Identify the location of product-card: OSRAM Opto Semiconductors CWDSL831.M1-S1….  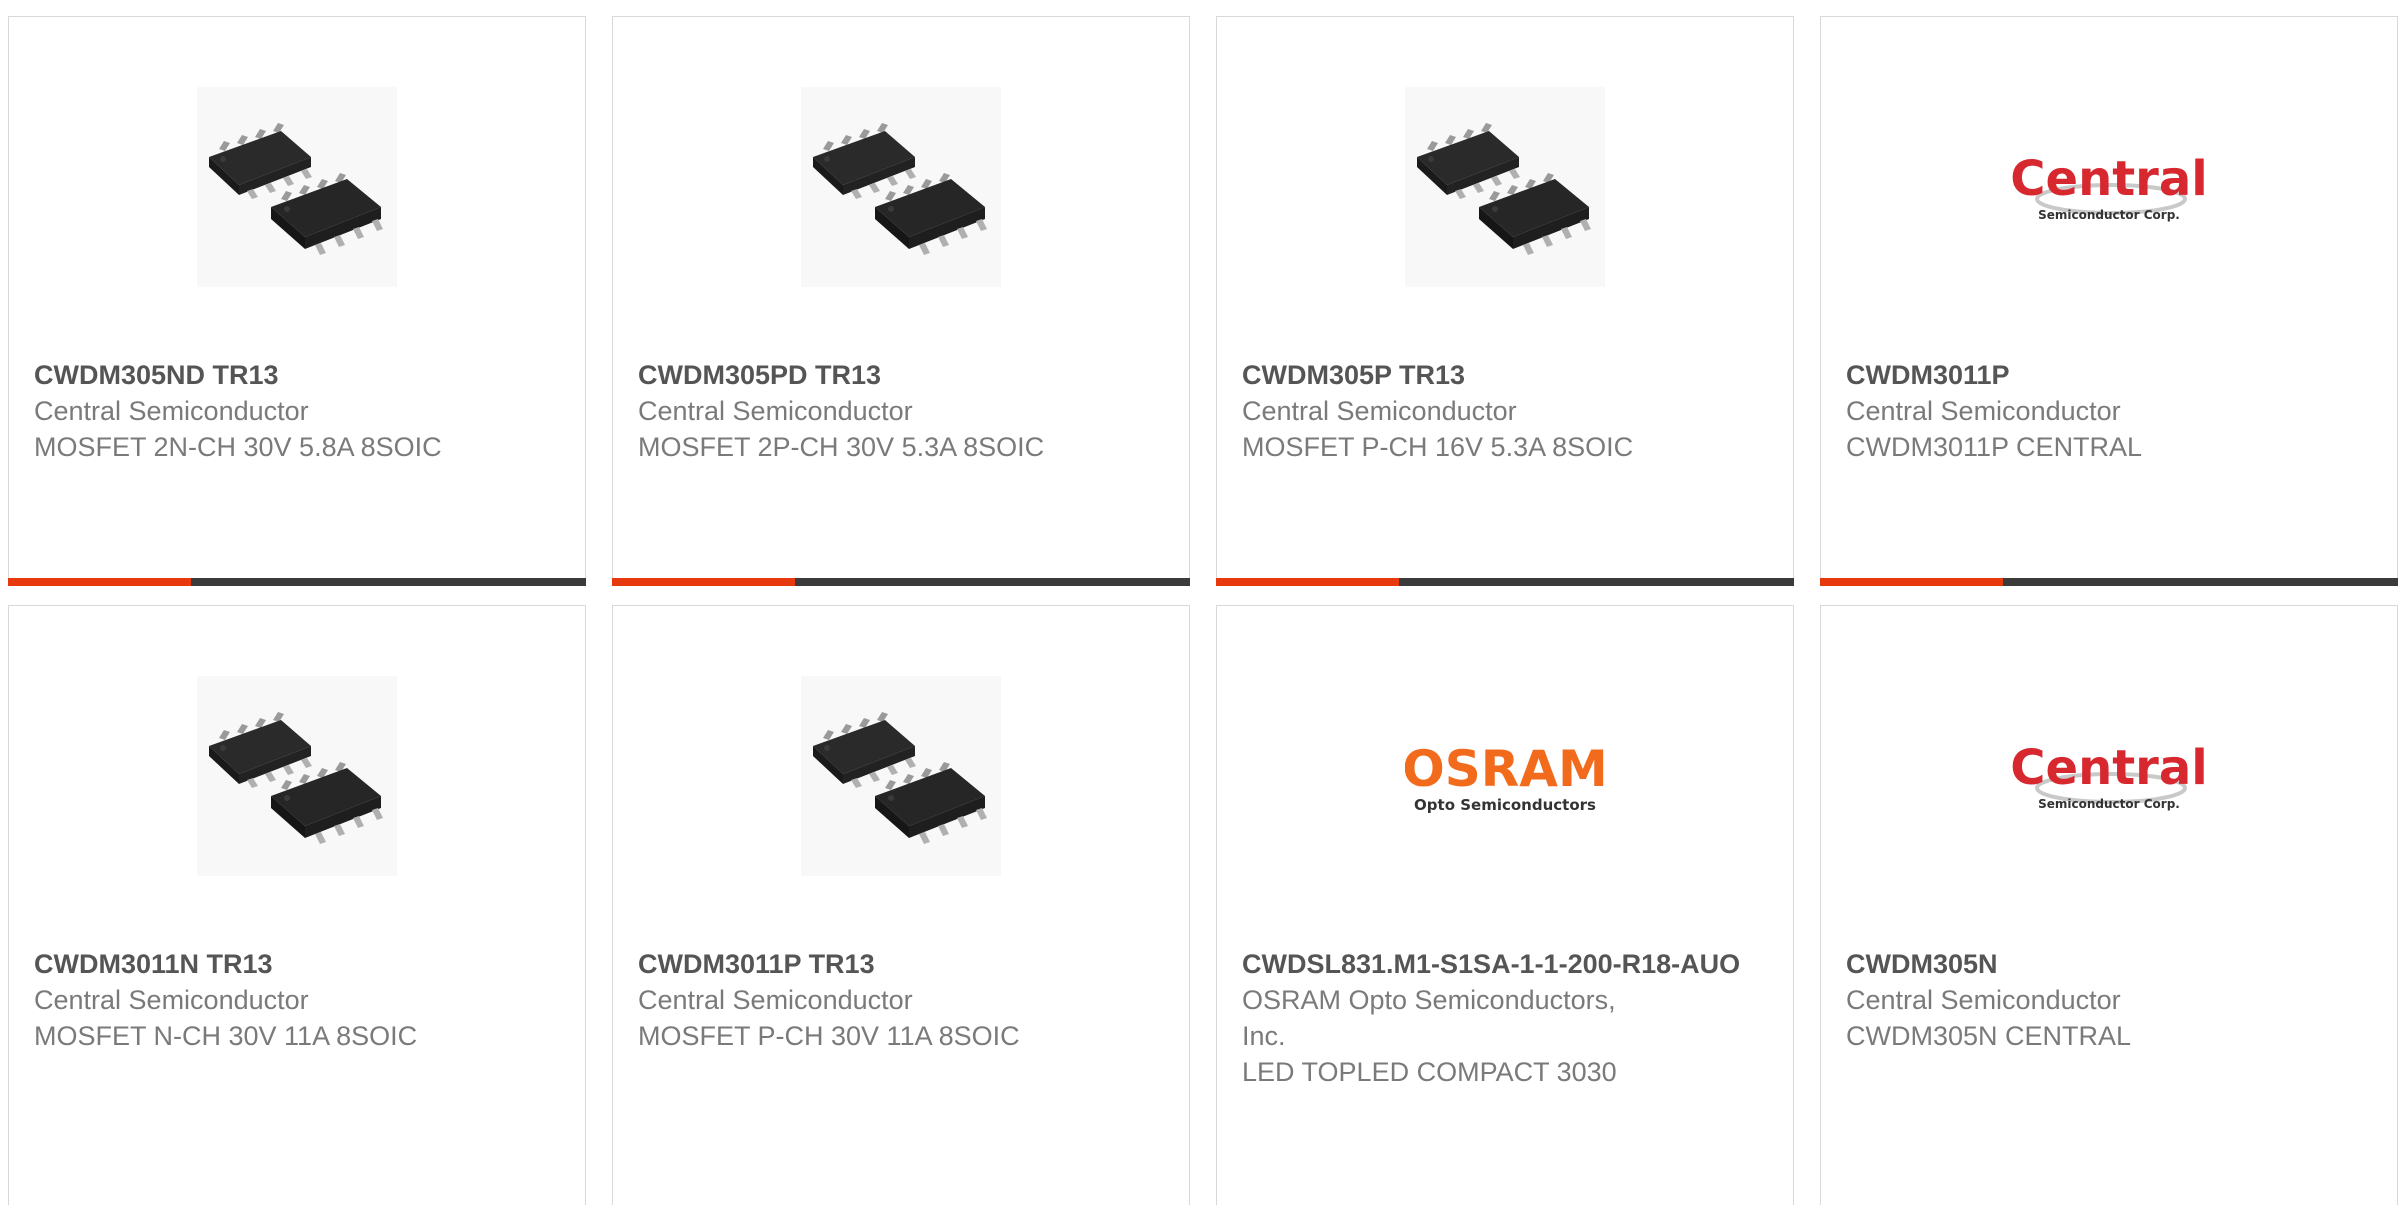
(1505, 905).